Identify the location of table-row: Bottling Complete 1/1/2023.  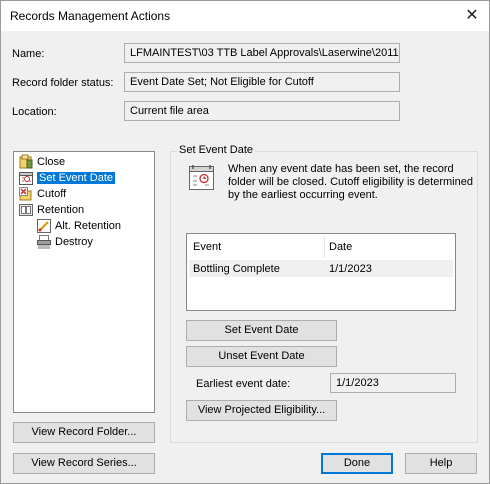
(321, 268).